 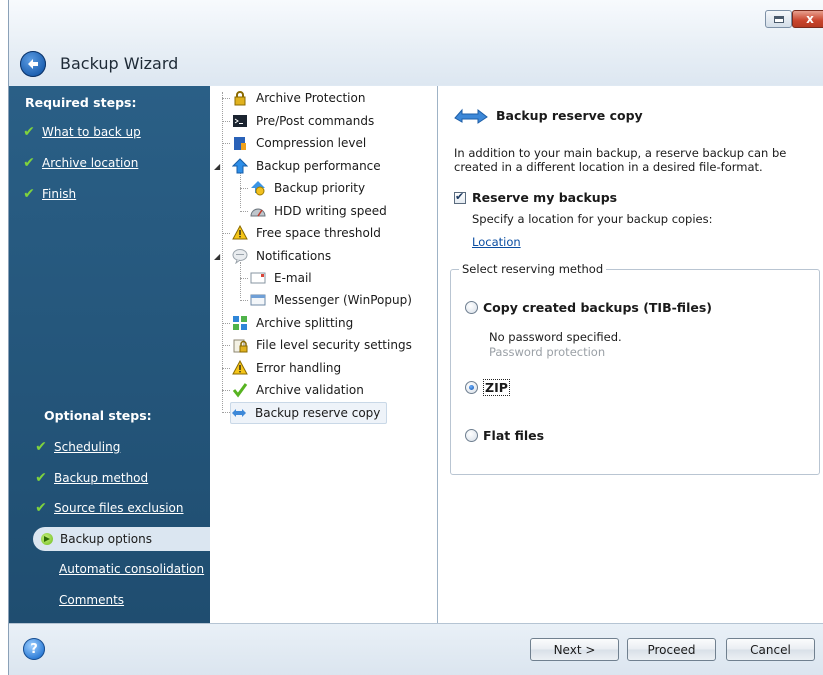 What do you see at coordinates (59, 194) in the screenshot?
I see `step-label: Finish` at bounding box center [59, 194].